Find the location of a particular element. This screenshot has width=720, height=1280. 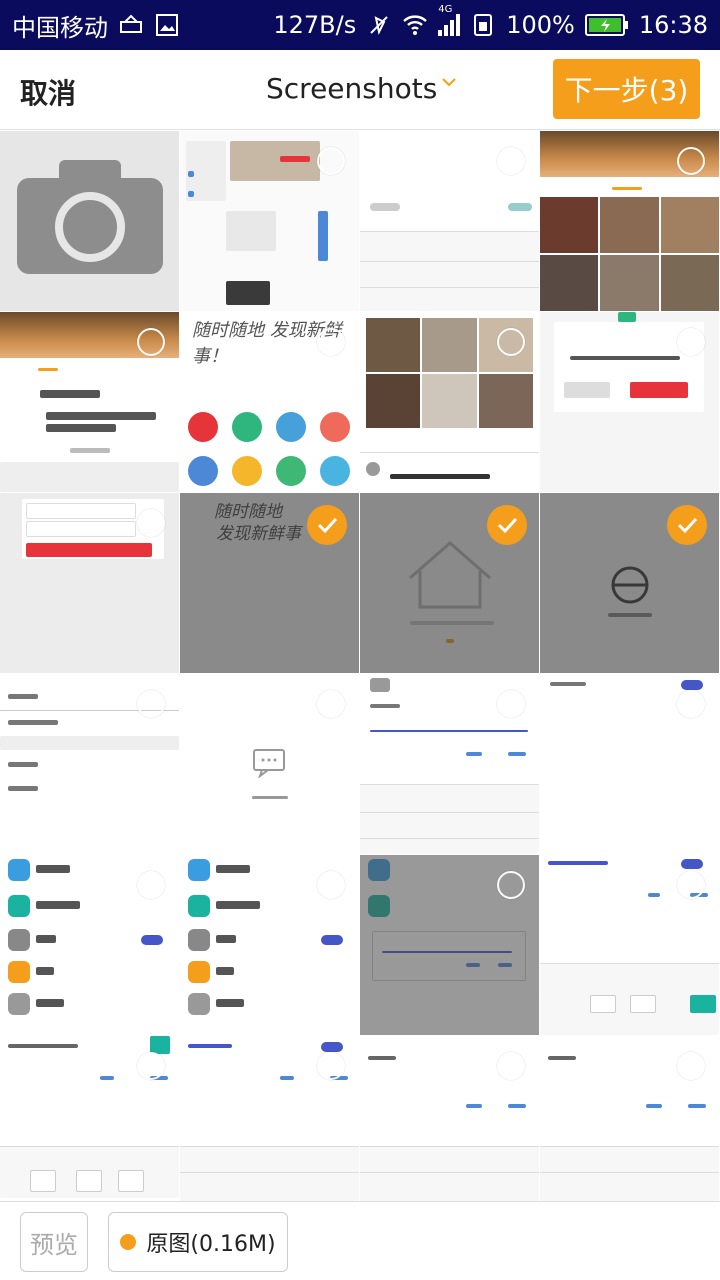

carrier-name: 中国移动 is located at coordinates (60, 27).